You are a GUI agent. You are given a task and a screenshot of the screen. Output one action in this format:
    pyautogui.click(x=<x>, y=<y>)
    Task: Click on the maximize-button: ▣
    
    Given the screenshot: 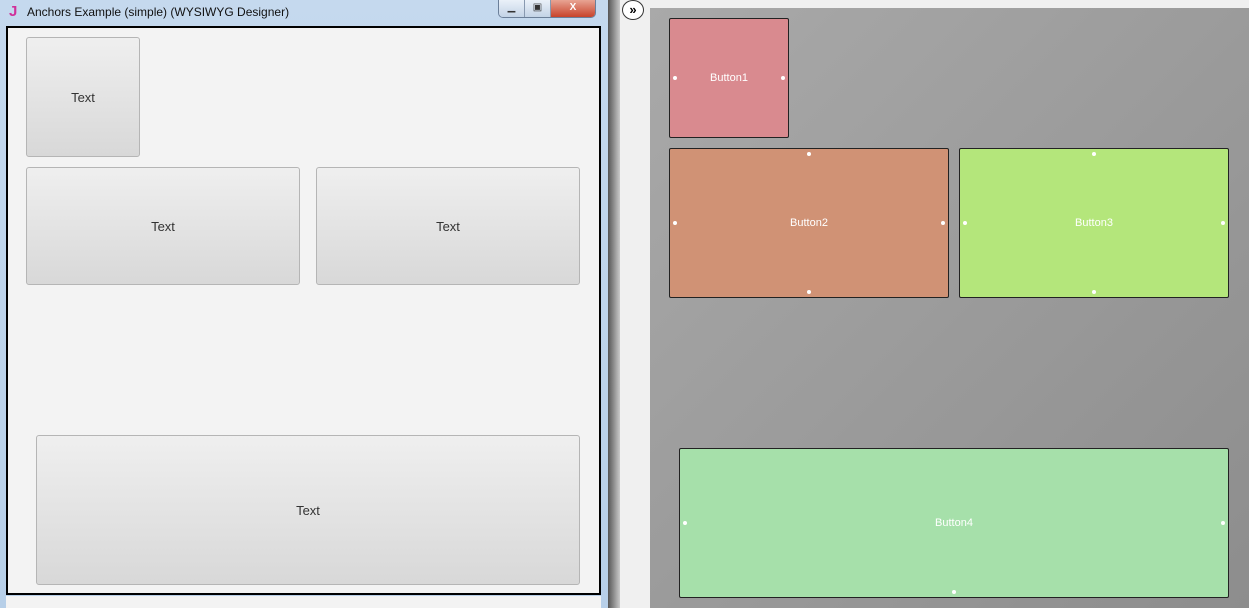 What is the action you would take?
    pyautogui.click(x=538, y=8)
    